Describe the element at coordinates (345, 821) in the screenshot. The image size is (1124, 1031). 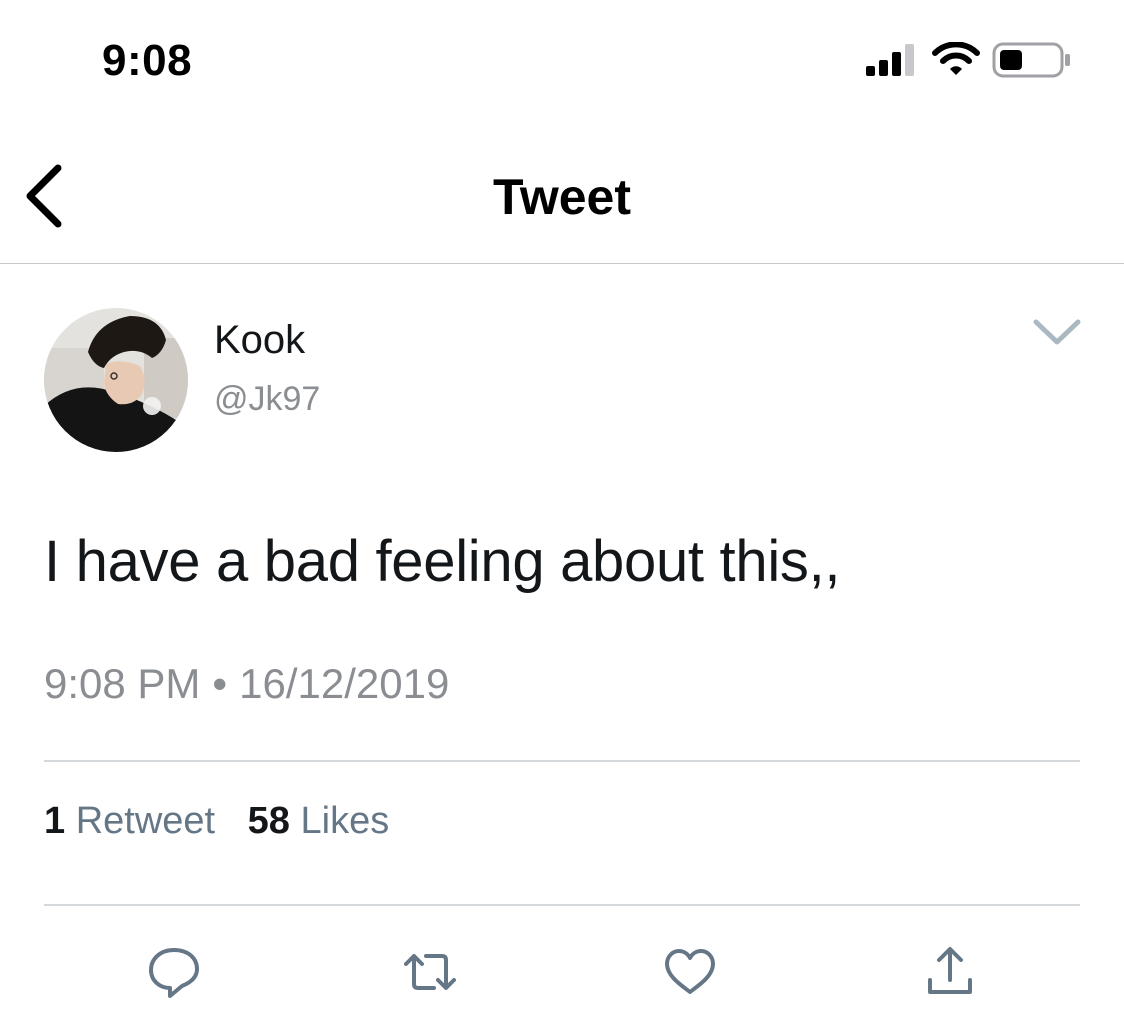
I see `like-label: Likes` at that location.